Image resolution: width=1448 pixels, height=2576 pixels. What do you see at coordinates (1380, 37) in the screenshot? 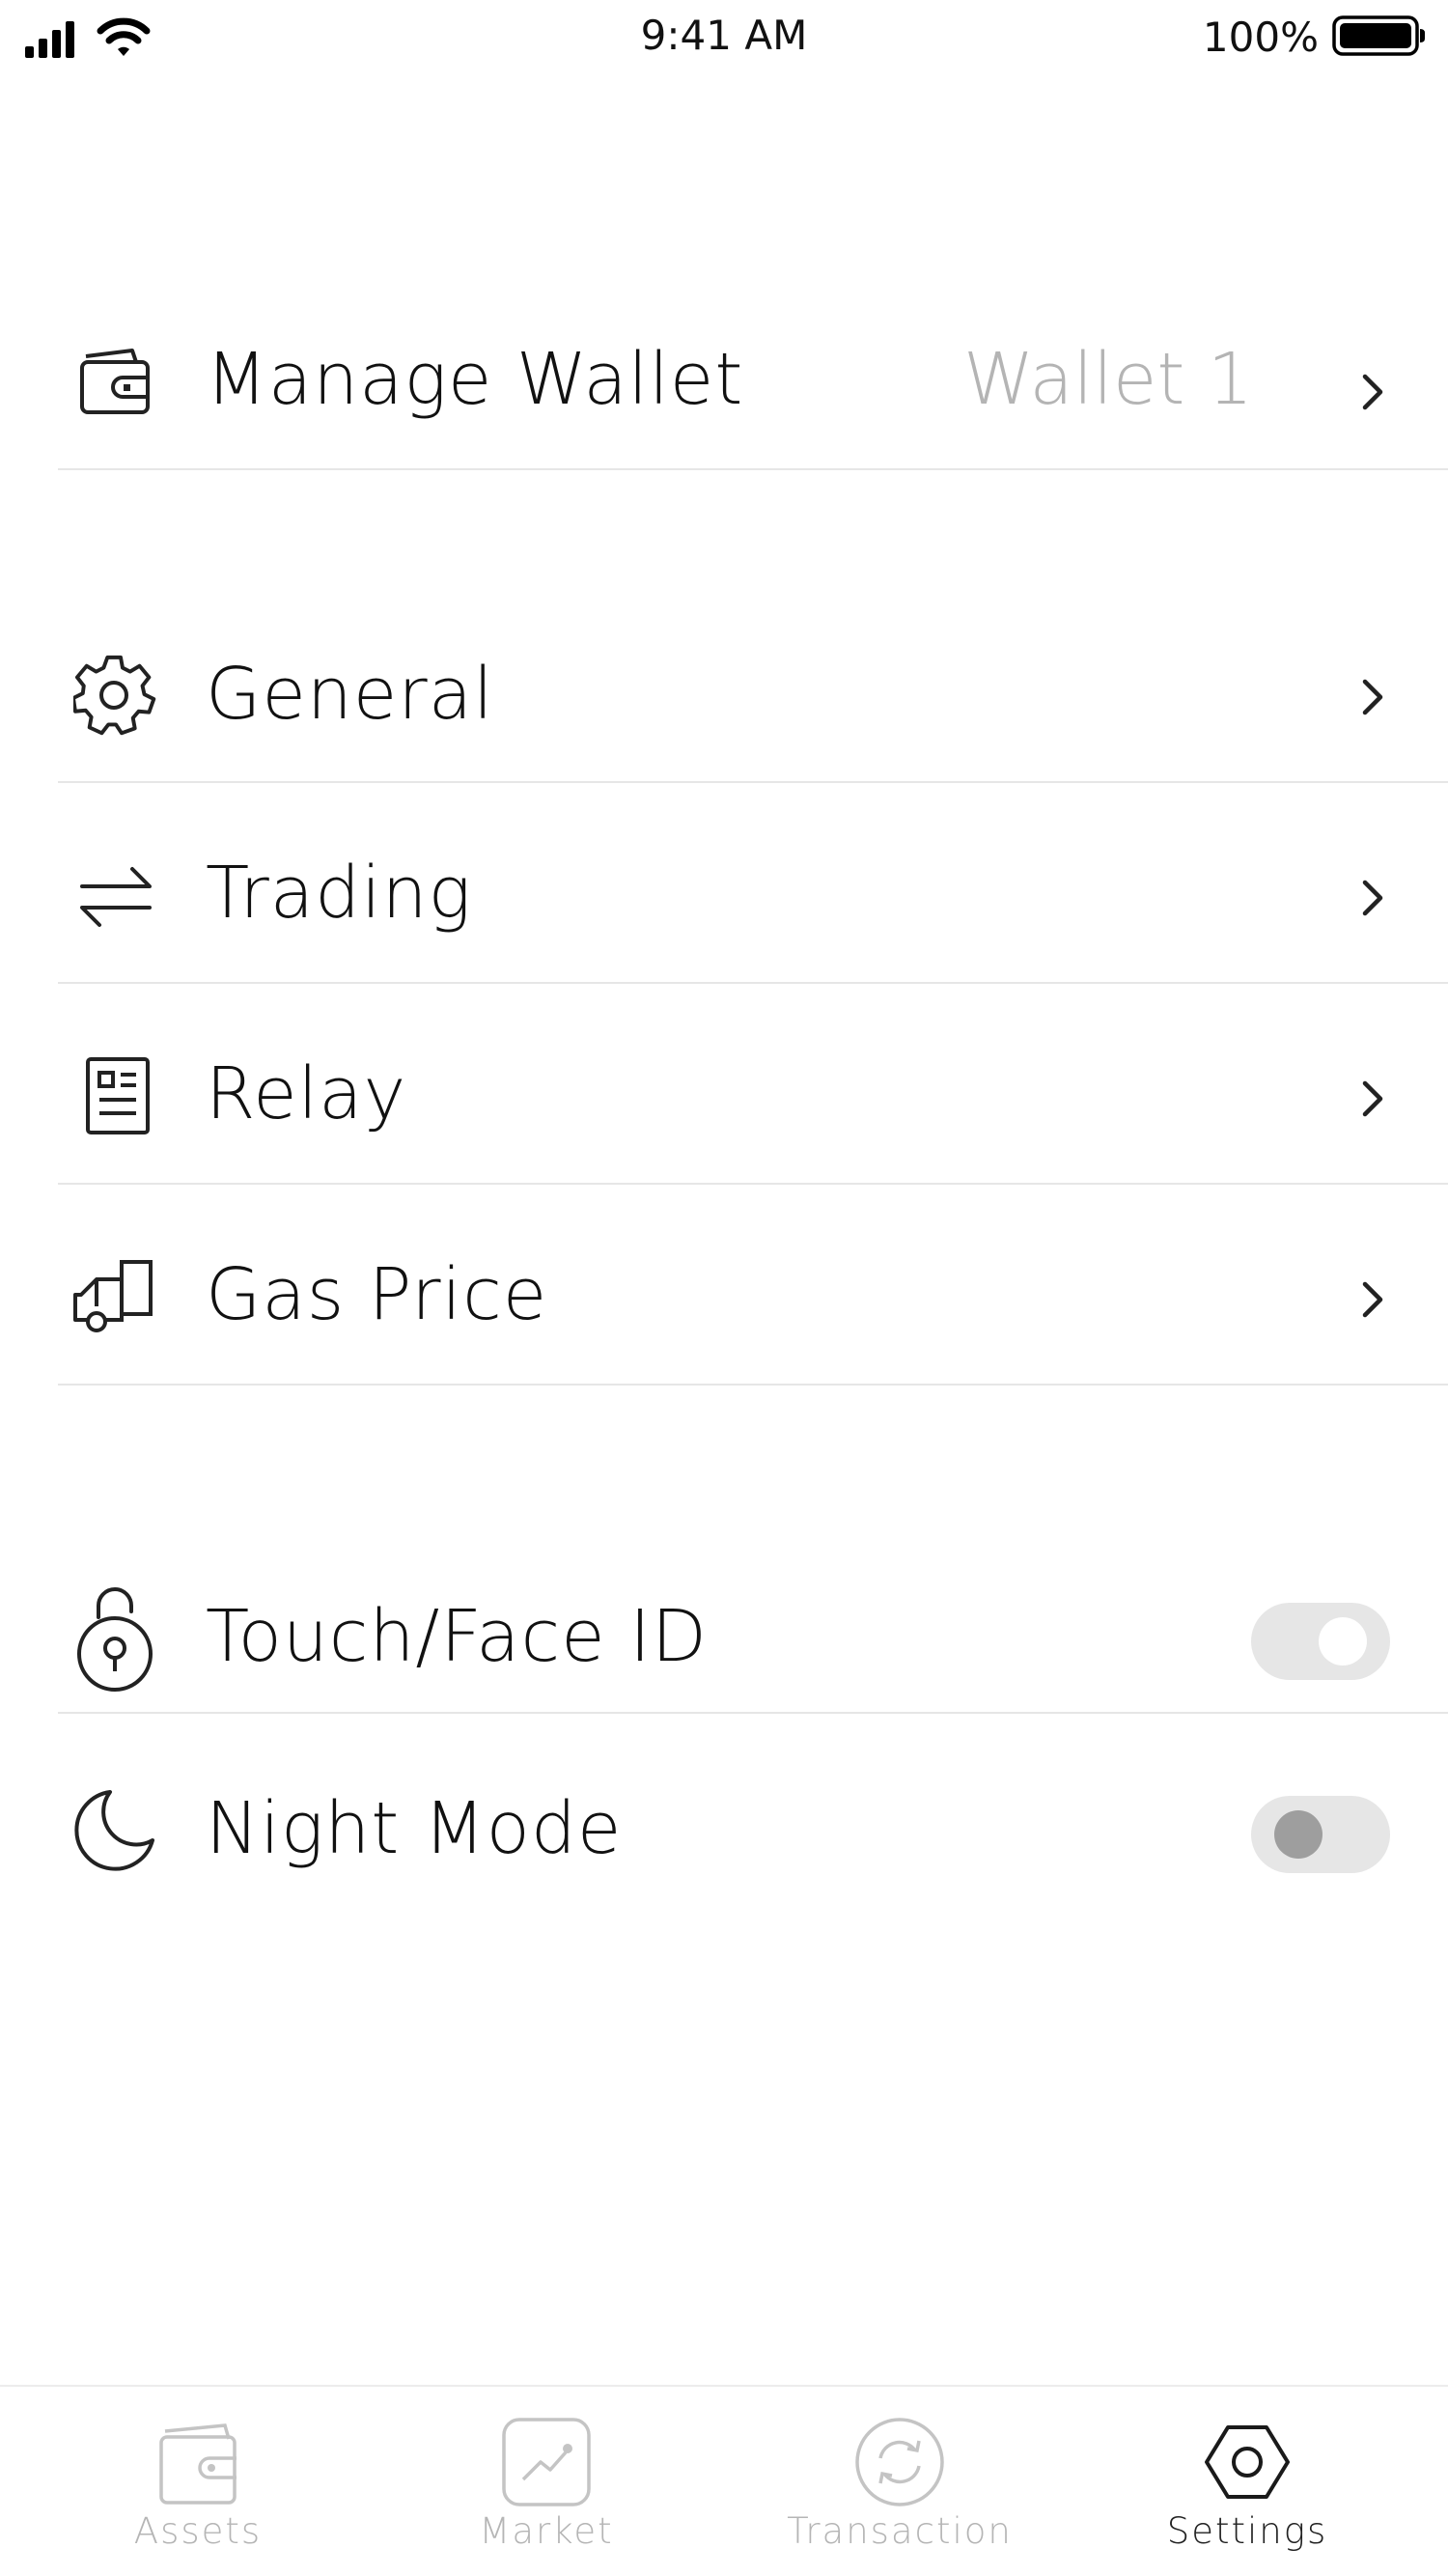
I see `battery-icon` at bounding box center [1380, 37].